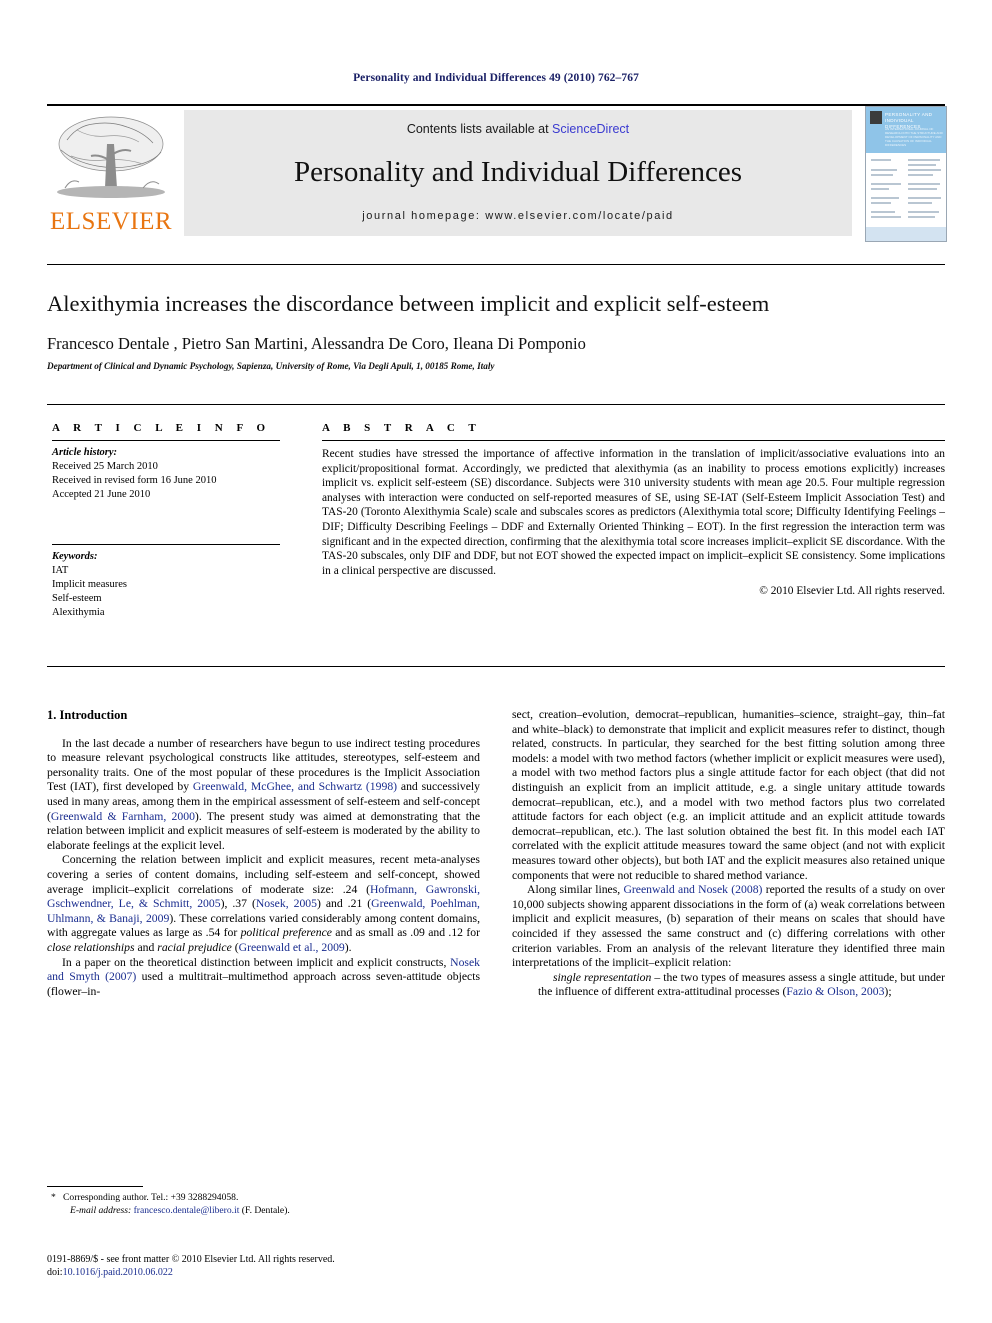  Describe the element at coordinates (134, 480) in the screenshot. I see `history-revised: Received in revised form 16 June 2010` at that location.